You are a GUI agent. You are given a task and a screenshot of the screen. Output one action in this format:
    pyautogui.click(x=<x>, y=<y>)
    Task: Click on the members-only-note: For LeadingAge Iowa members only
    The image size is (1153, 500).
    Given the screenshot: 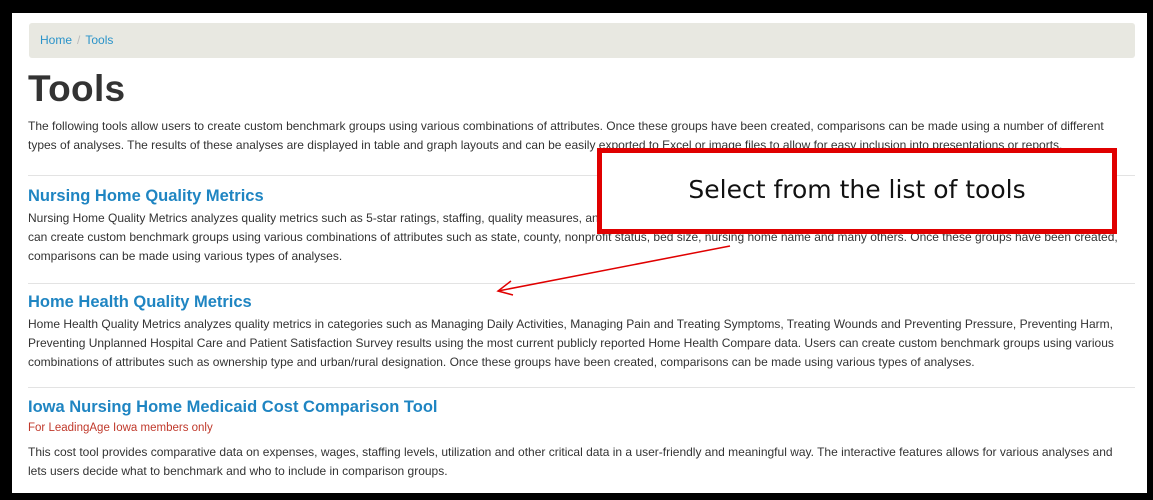 What is the action you would take?
    pyautogui.click(x=120, y=428)
    